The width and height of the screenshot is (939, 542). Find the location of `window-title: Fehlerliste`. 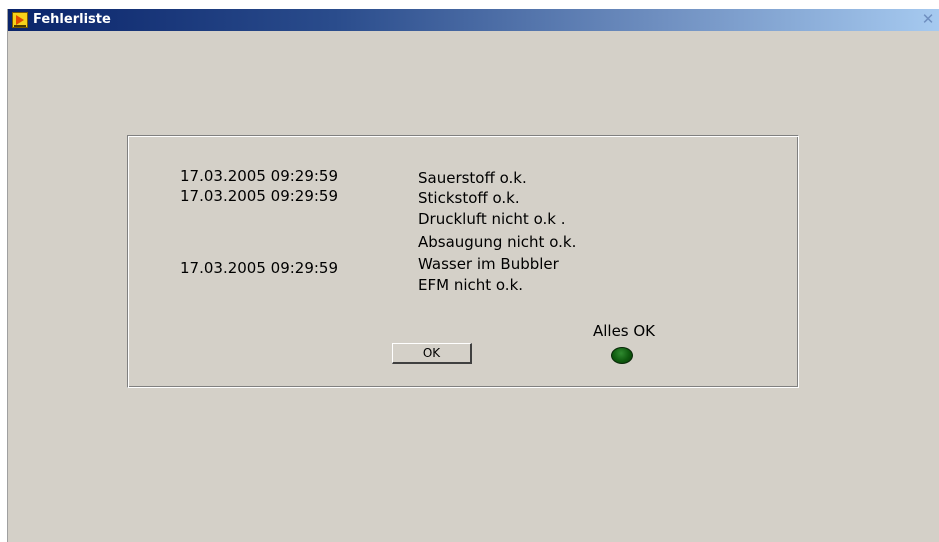

window-title: Fehlerliste is located at coordinates (72, 19).